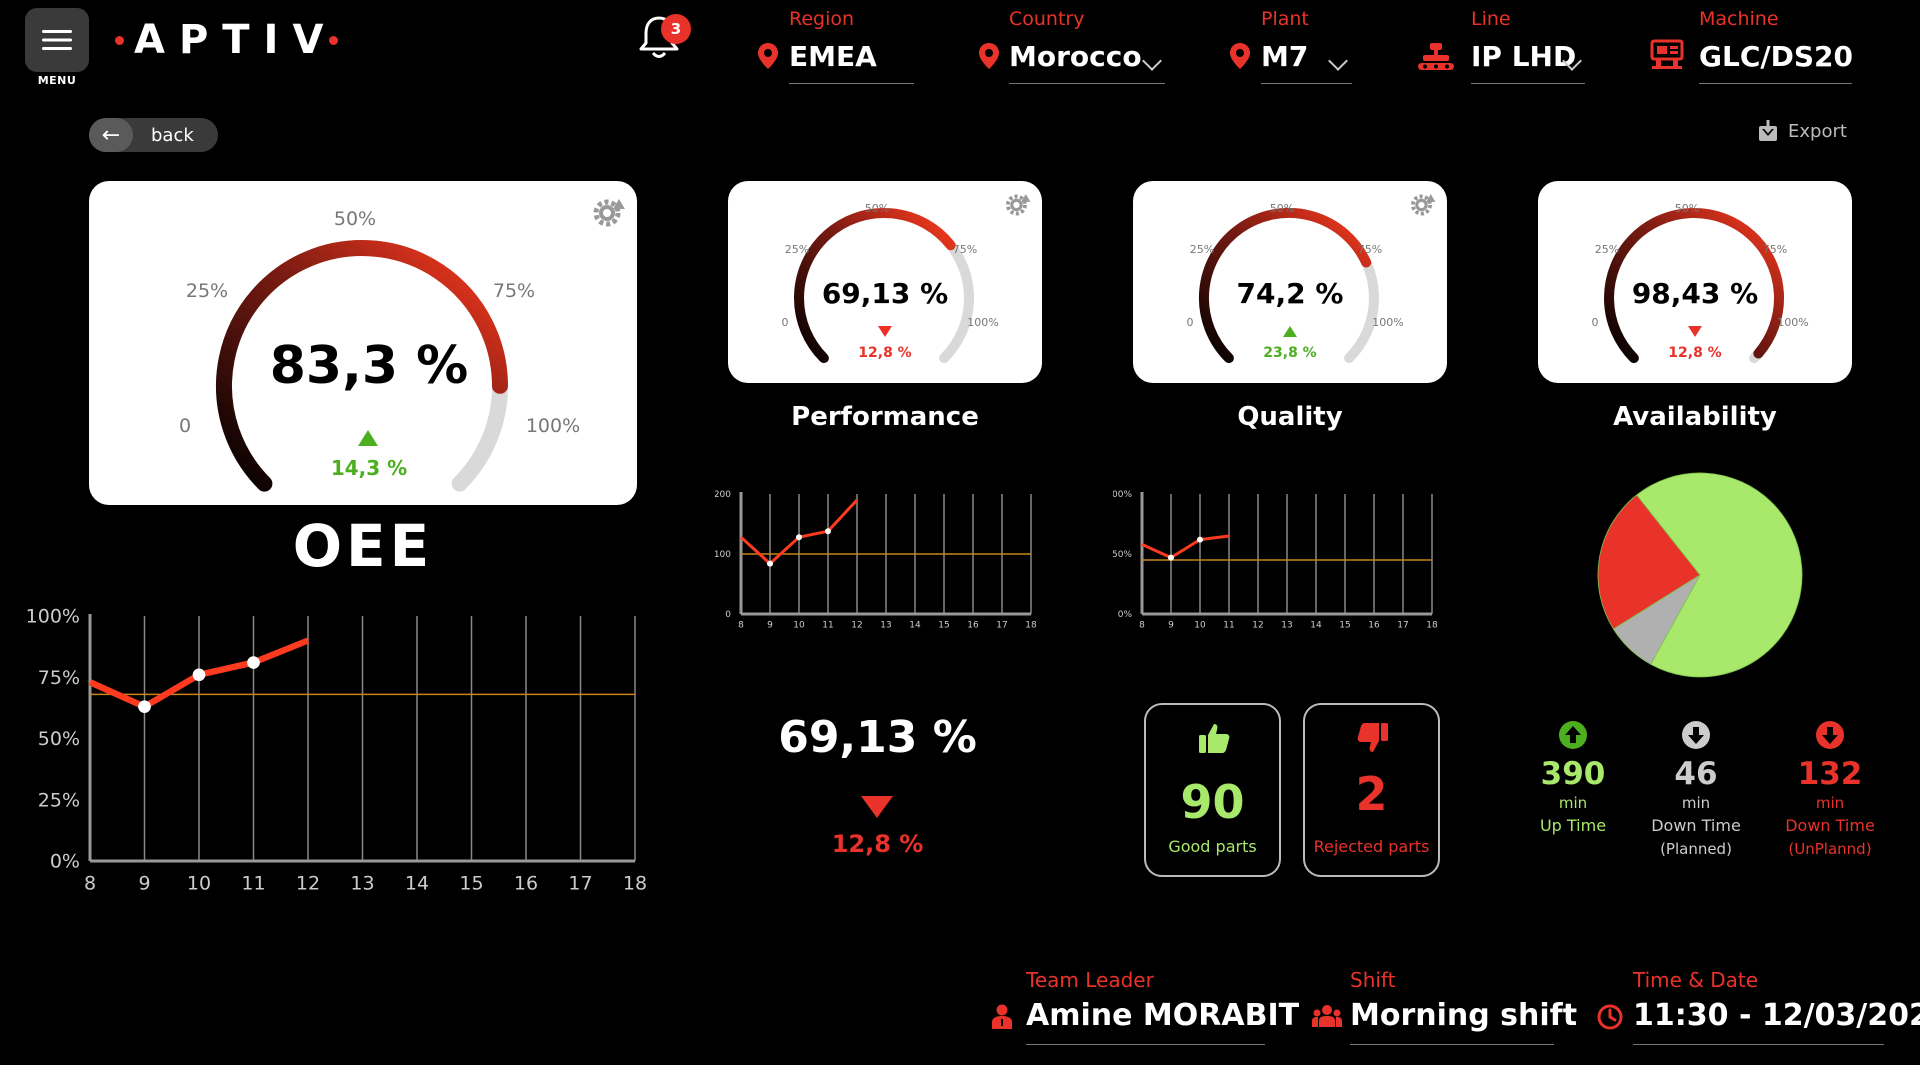 Image resolution: width=1920 pixels, height=1065 pixels. What do you see at coordinates (1758, 1044) in the screenshot?
I see `datetime-underline` at bounding box center [1758, 1044].